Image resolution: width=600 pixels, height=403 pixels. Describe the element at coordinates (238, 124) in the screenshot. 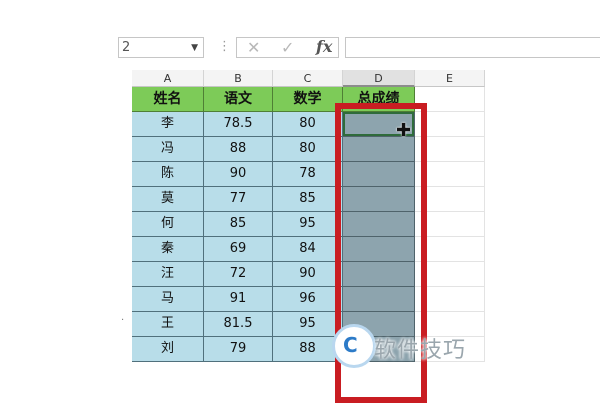

I see `chinese-score-cell: 78.5` at that location.